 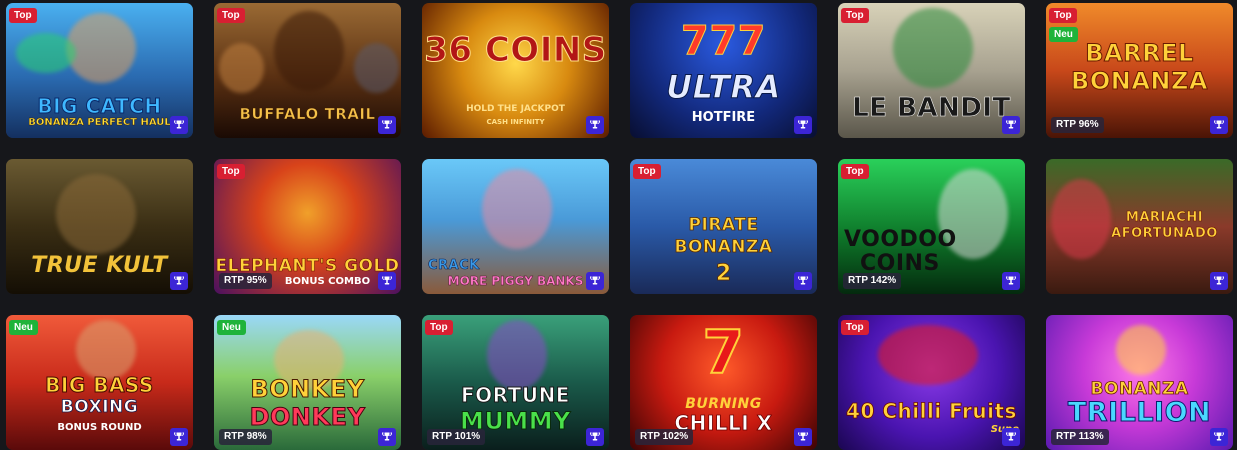 I want to click on game-title: BARREL, so click(x=1139, y=53).